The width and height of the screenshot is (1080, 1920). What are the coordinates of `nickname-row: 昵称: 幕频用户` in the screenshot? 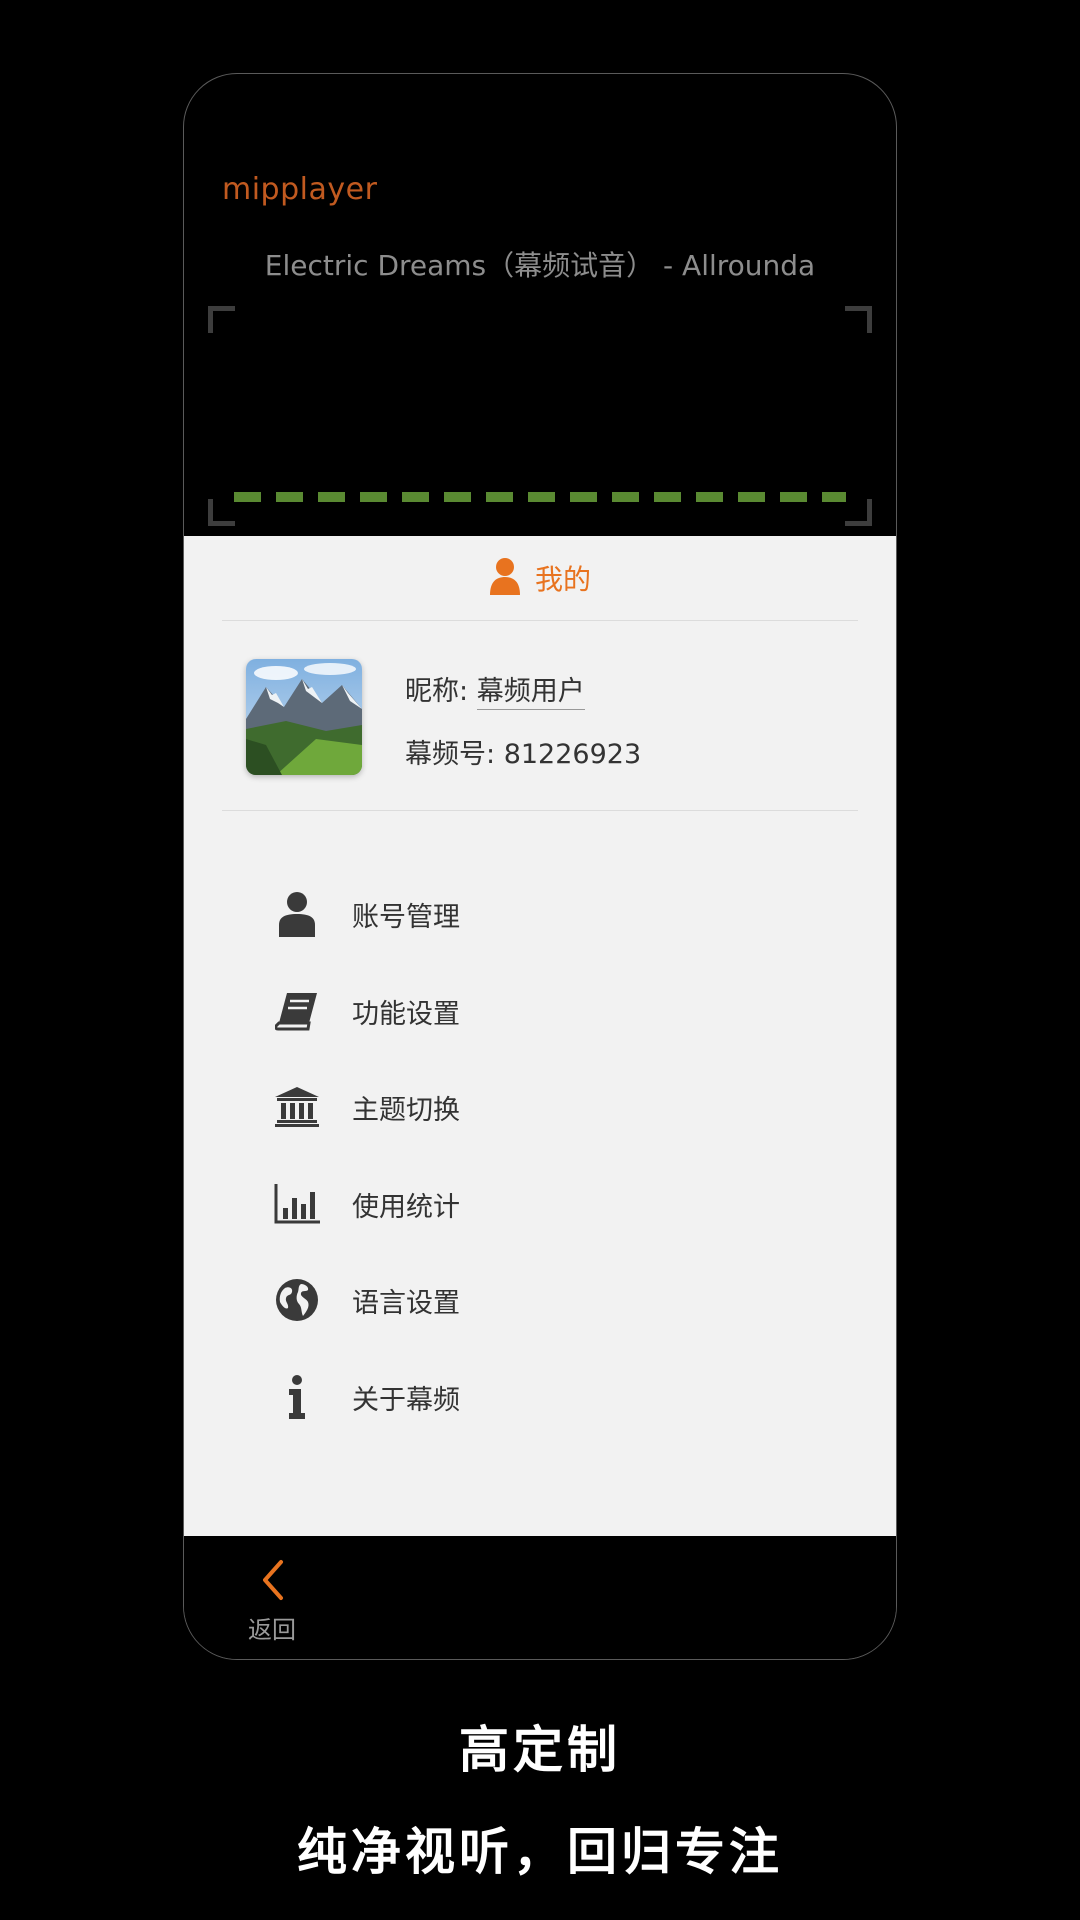 It's located at (495, 689).